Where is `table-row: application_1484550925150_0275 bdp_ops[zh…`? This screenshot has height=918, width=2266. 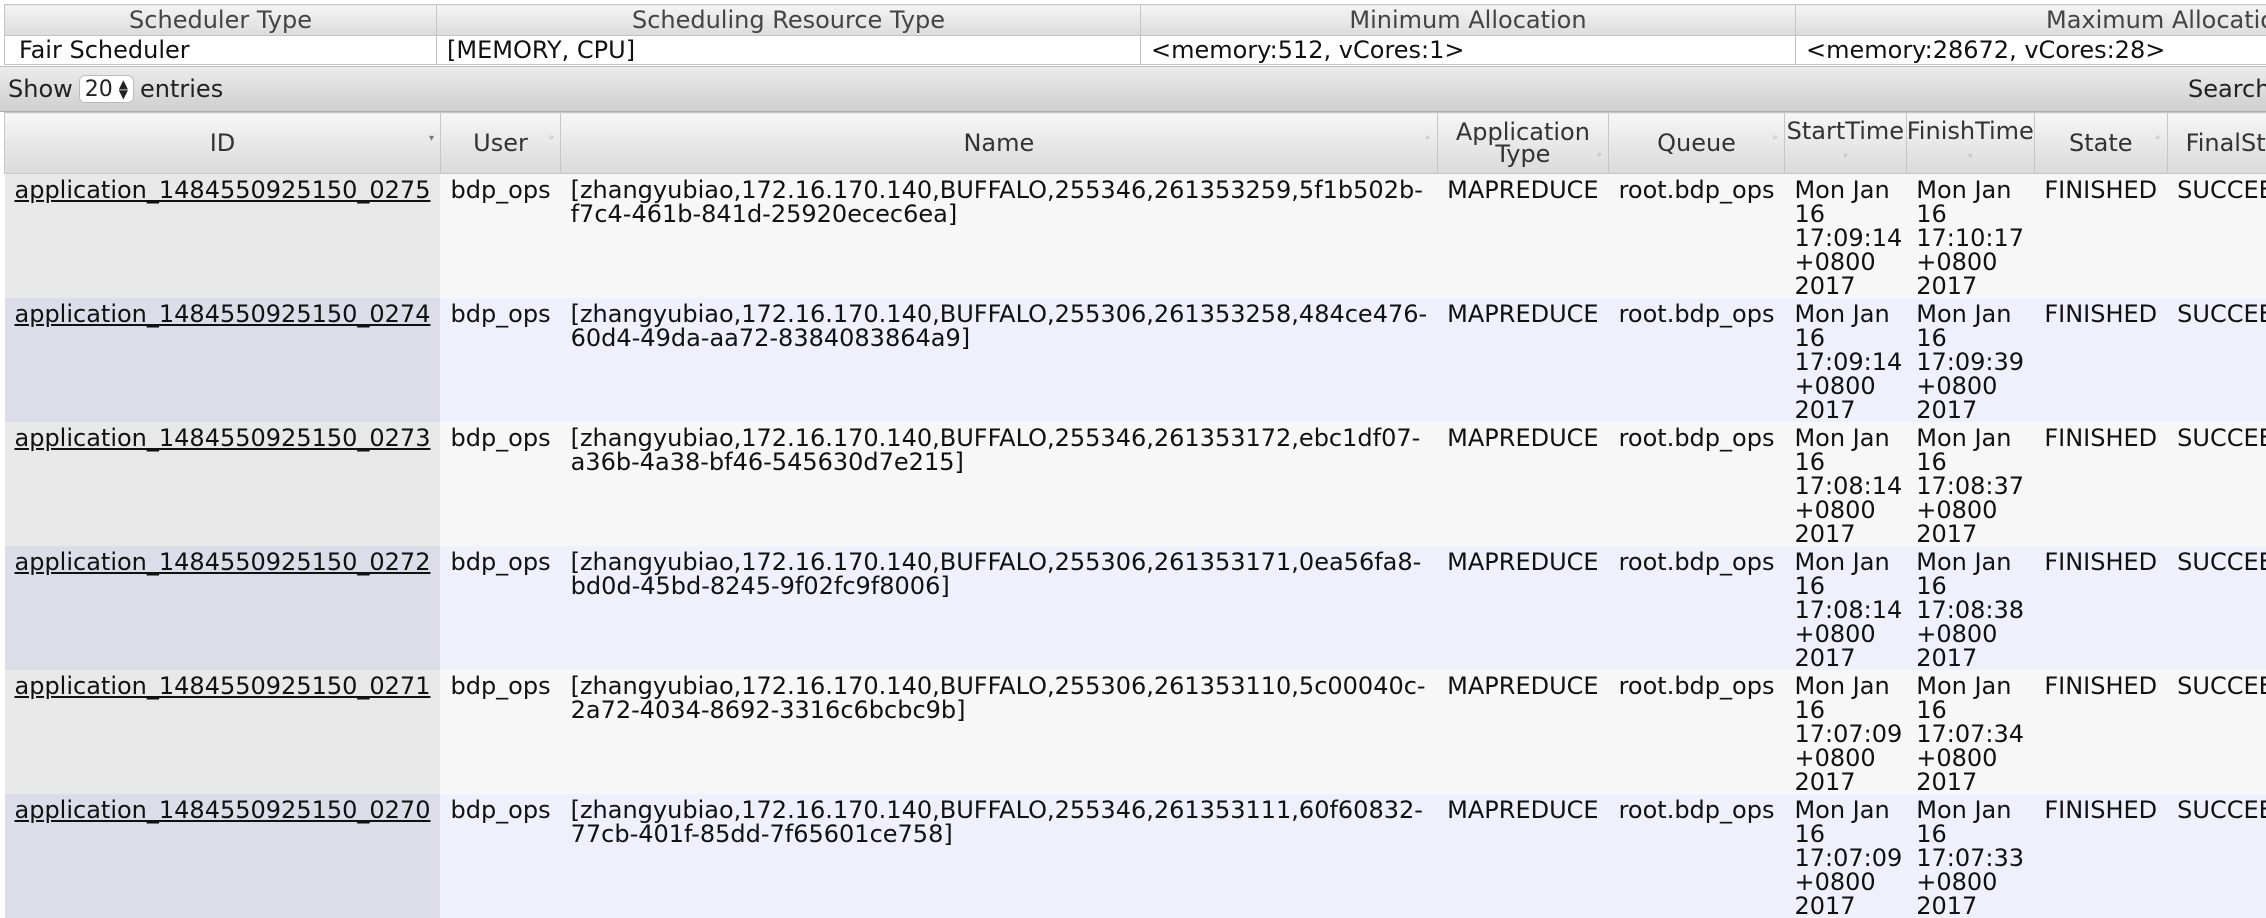
table-row: application_1484550925150_0275 bdp_ops[zh… is located at coordinates (1135, 236).